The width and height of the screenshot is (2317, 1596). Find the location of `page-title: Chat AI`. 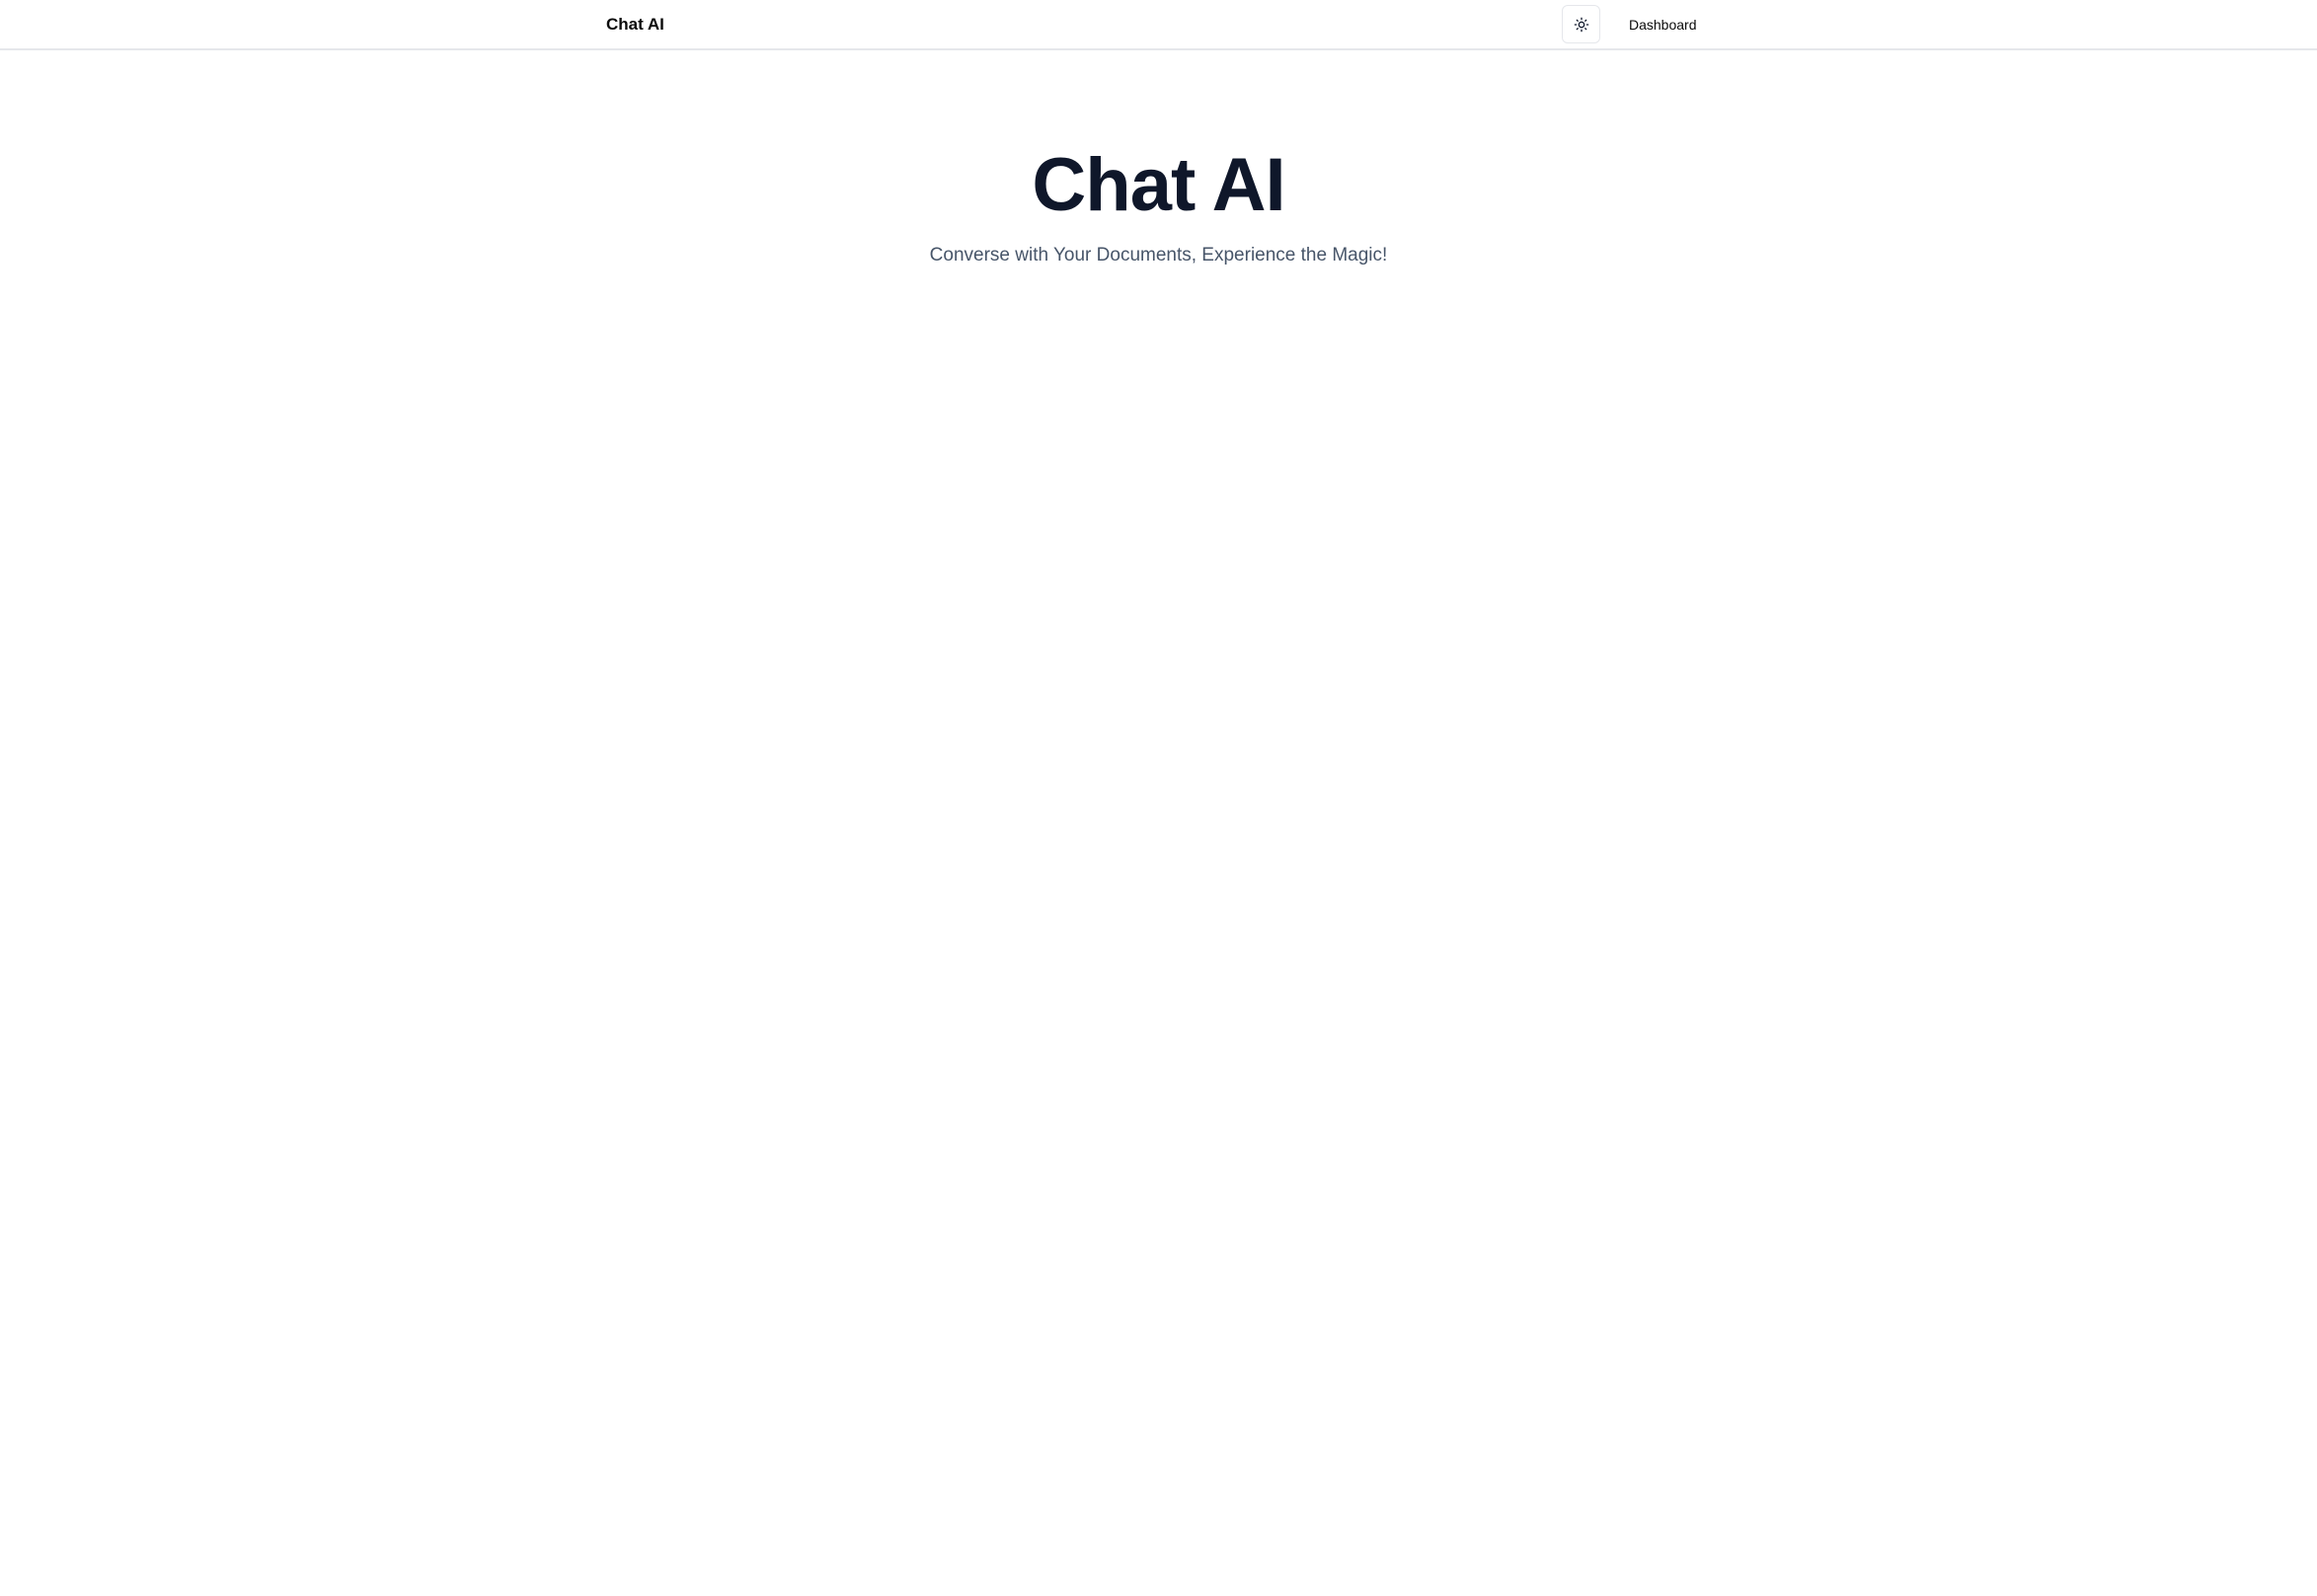

page-title: Chat AI is located at coordinates (1158, 185).